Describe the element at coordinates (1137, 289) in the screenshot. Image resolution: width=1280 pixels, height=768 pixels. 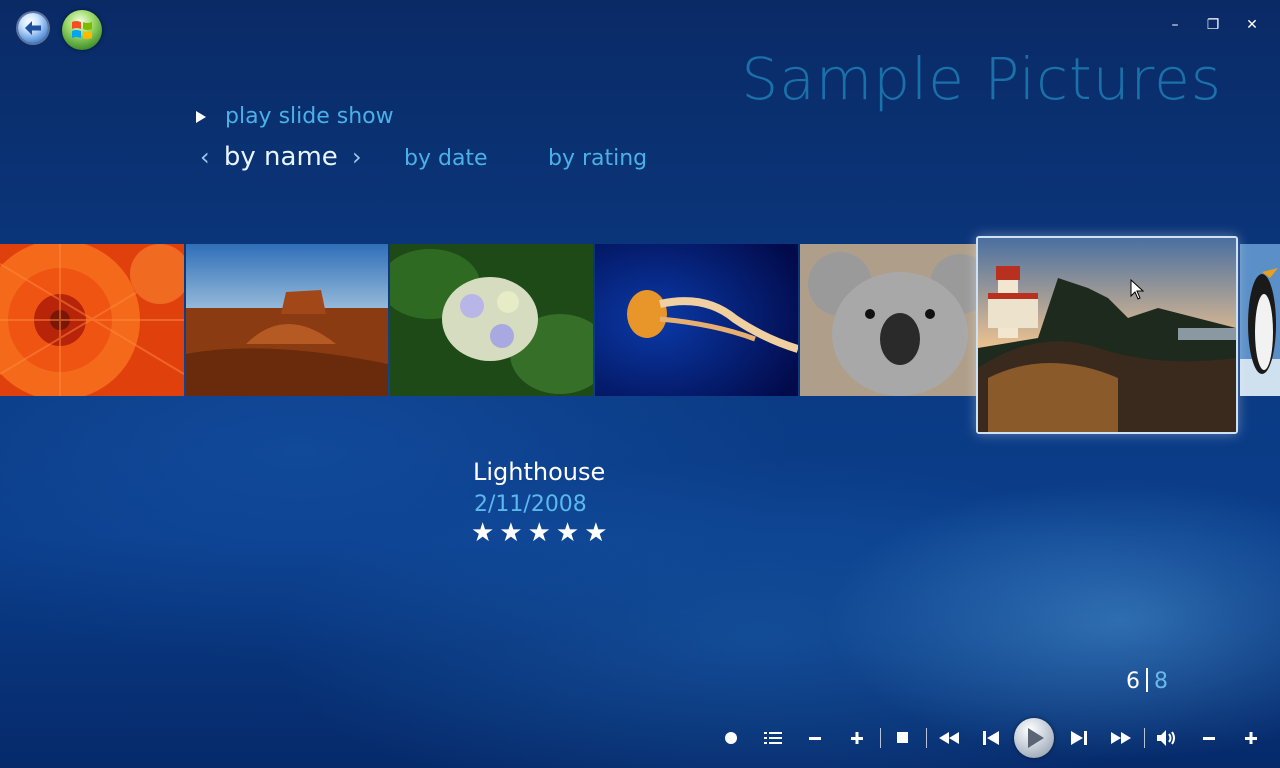
I see `mouse-cursor-icon` at that location.